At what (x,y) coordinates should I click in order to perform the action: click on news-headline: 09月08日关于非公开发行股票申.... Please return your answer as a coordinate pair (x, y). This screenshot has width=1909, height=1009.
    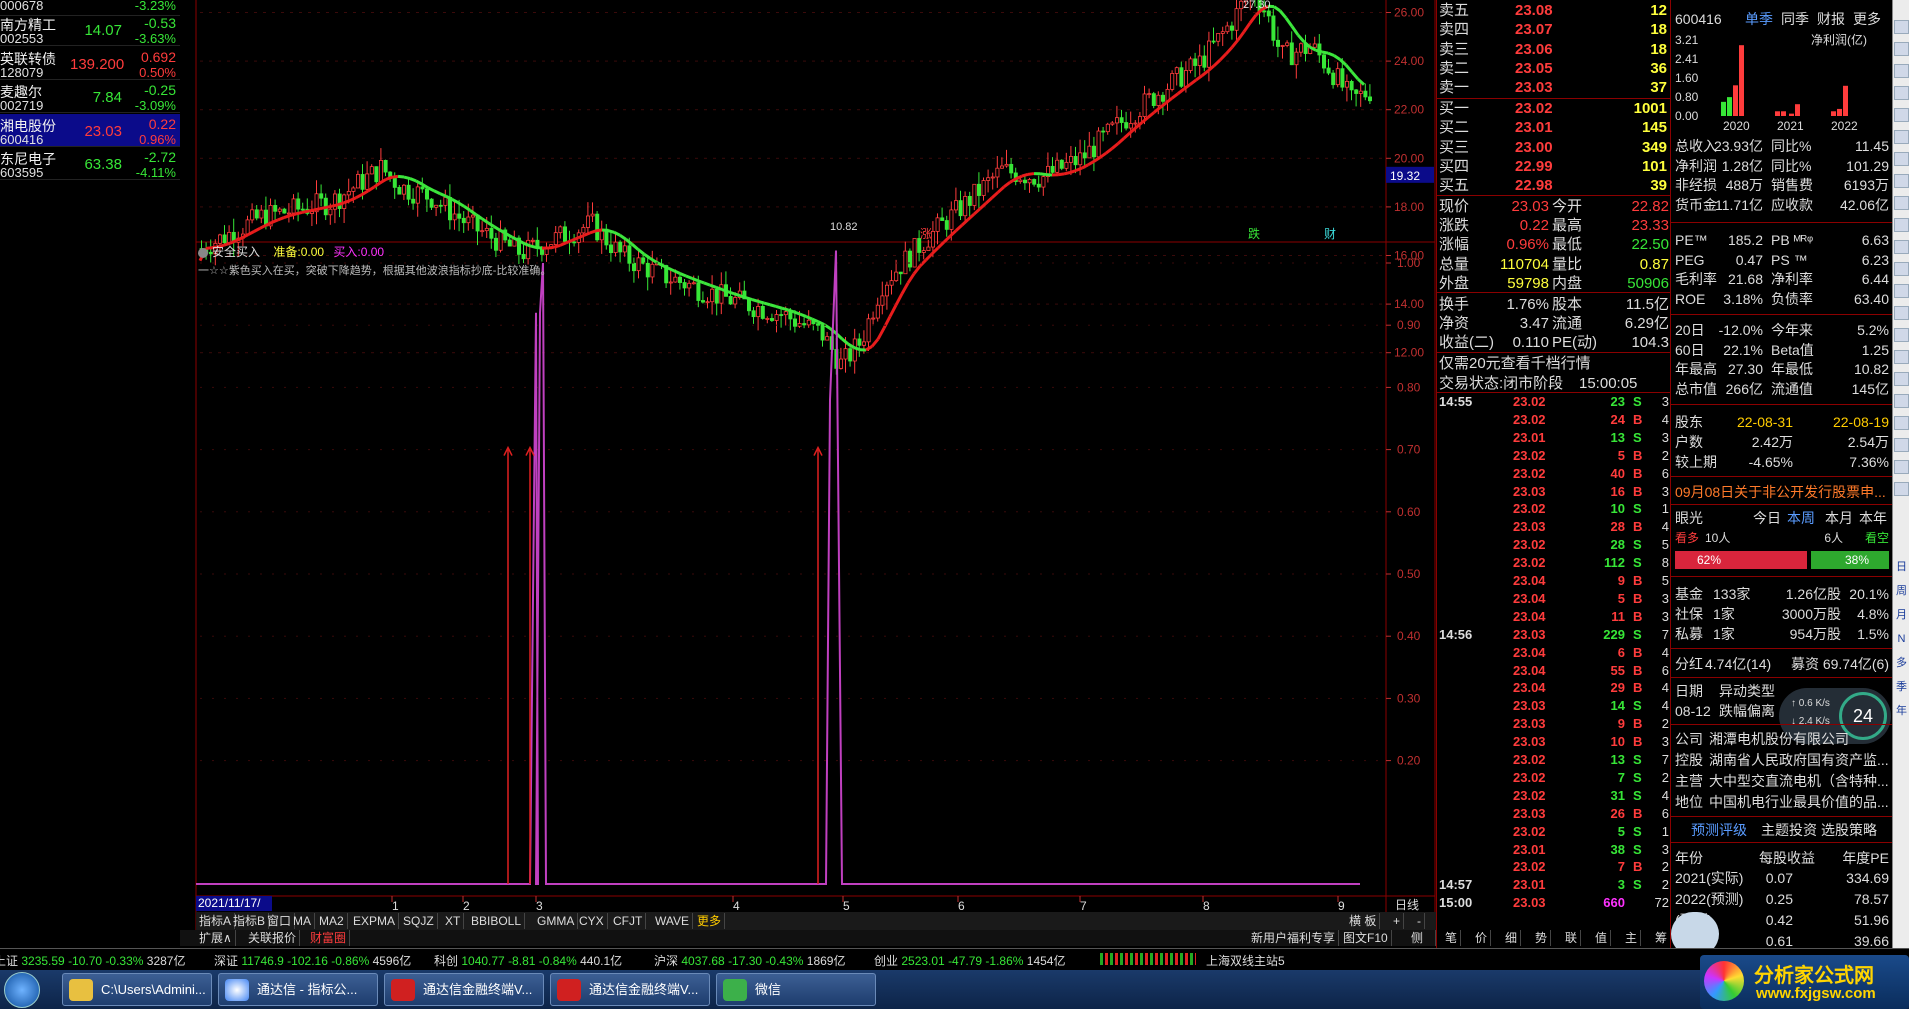
    Looking at the image, I should click on (1782, 492).